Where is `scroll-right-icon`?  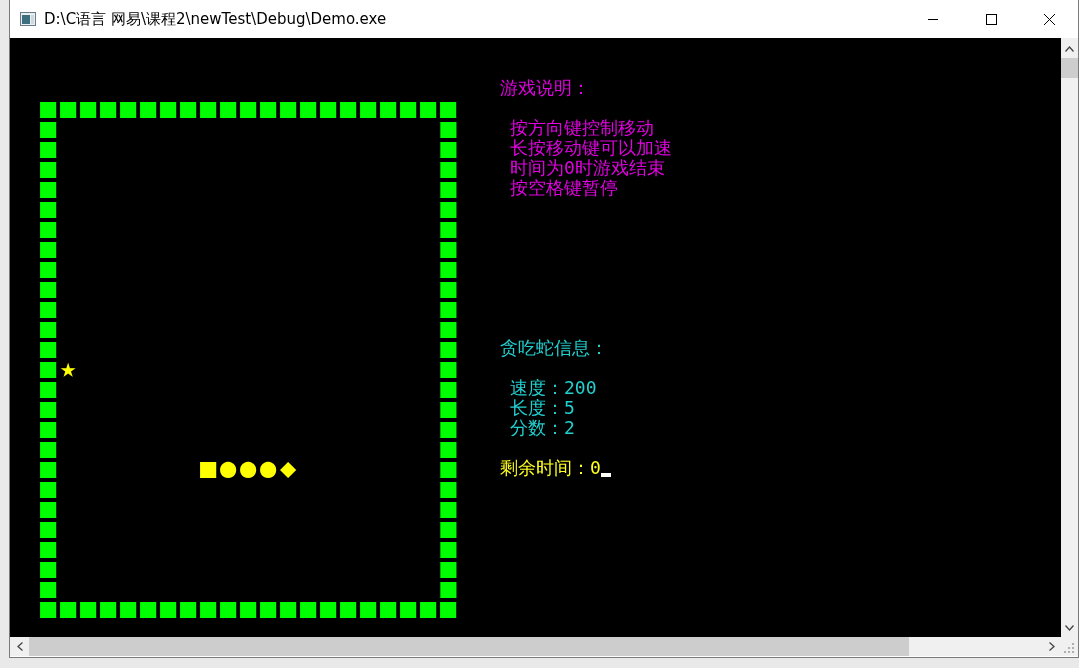
scroll-right-icon is located at coordinates (1052, 646).